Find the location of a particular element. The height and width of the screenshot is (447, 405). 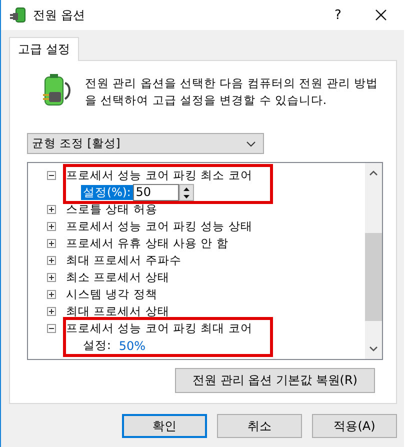

tree-item: 프로세서 유휴 상태 사용 안 함 is located at coordinates (147, 243).